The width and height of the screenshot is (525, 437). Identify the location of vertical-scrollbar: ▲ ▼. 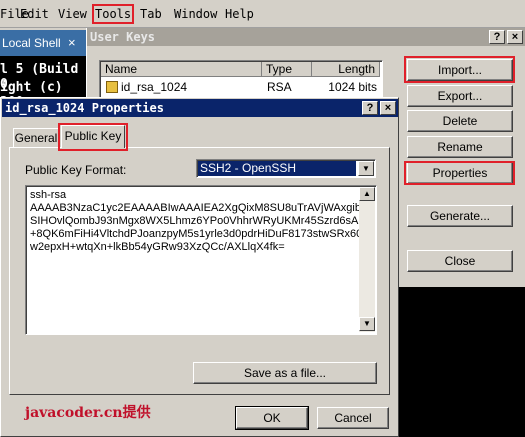
(367, 259).